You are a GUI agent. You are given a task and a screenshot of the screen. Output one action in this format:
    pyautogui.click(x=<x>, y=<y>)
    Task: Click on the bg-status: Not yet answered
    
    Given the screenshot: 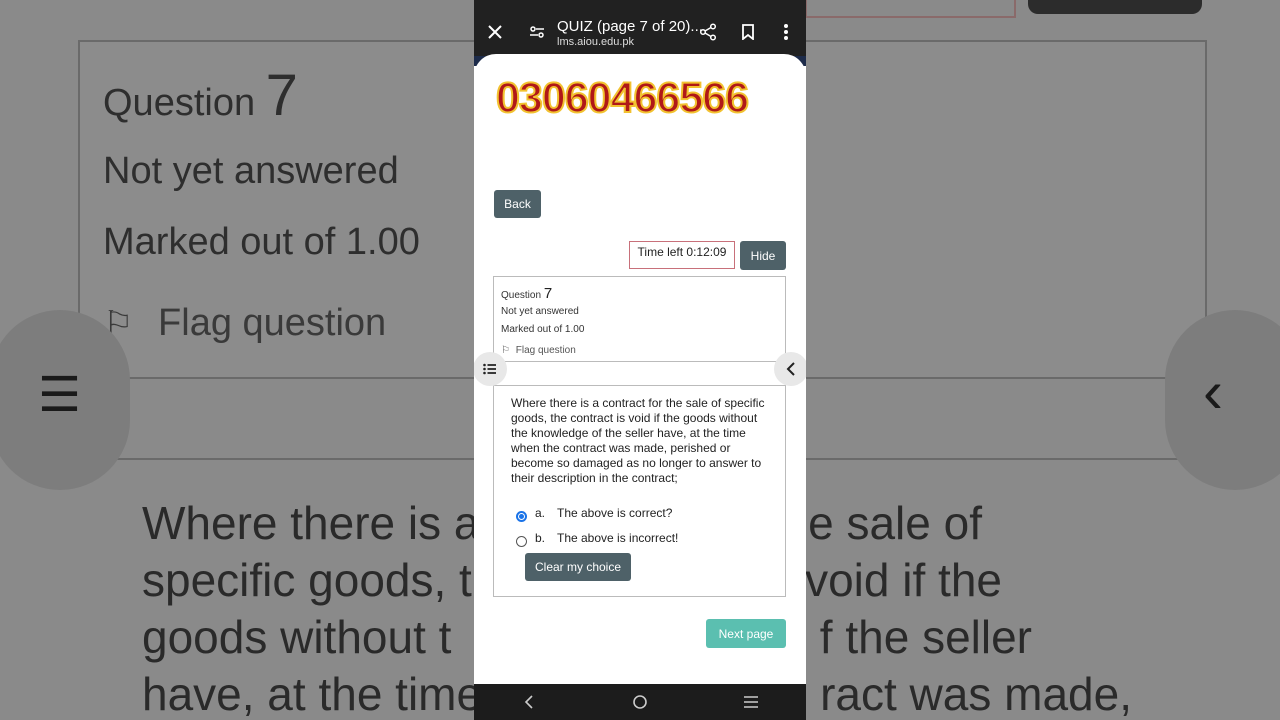 What is the action you would take?
    pyautogui.click(x=251, y=171)
    